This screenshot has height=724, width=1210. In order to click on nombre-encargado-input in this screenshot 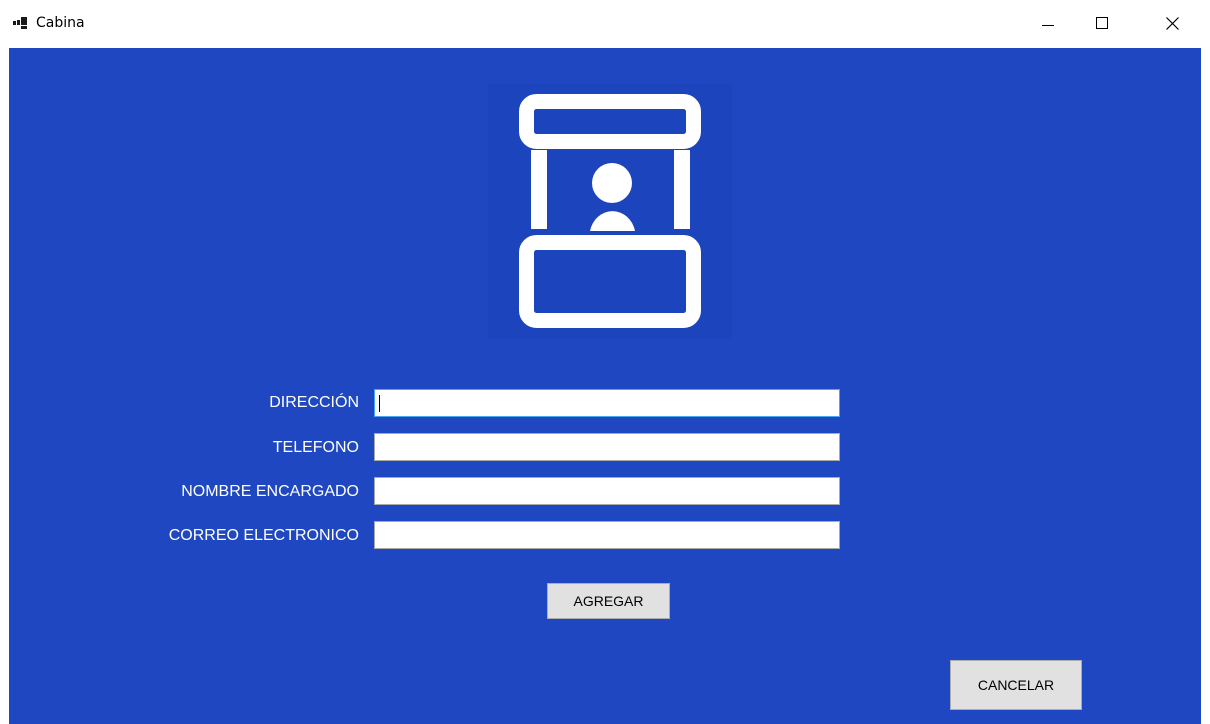, I will do `click(607, 491)`.